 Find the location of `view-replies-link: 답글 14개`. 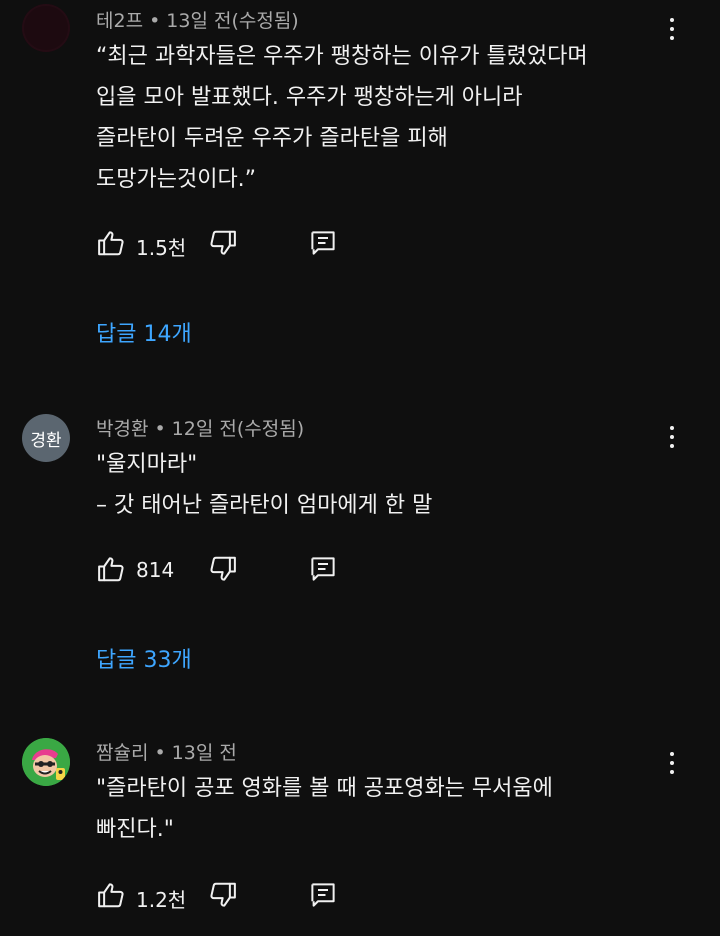

view-replies-link: 답글 14개 is located at coordinates (144, 332).